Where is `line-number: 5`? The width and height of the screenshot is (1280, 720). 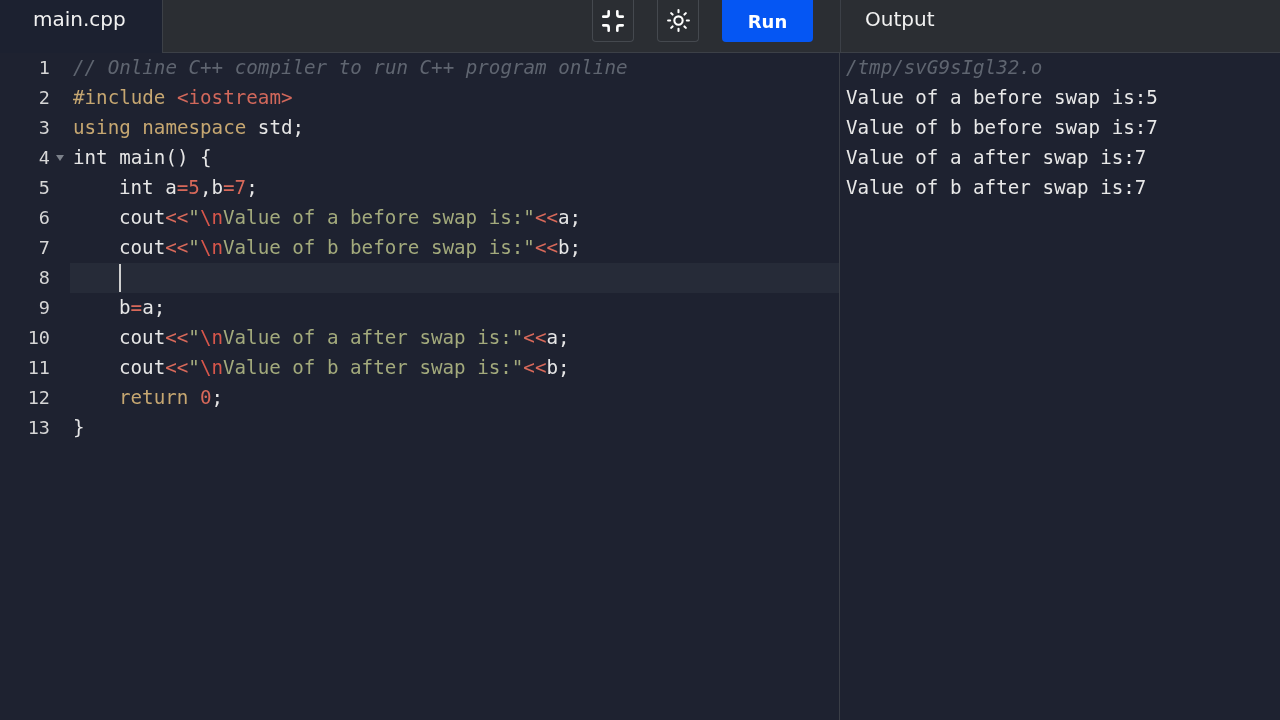
line-number: 5 is located at coordinates (43, 188).